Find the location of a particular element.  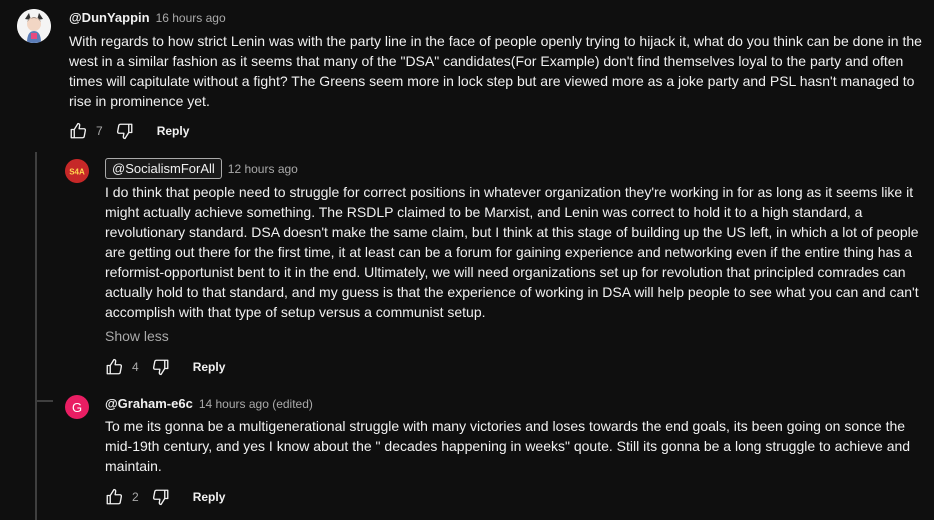

author-name: @Graham-e6c is located at coordinates (149, 403).